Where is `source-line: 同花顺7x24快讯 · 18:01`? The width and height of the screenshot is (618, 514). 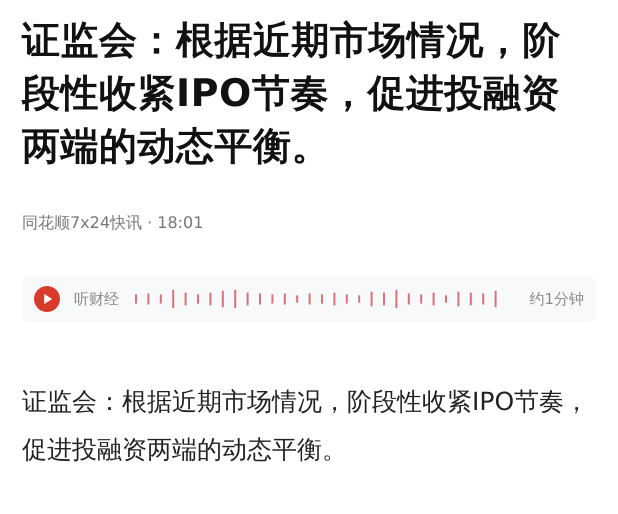
source-line: 同花顺7x24快讯 · 18:01 is located at coordinates (113, 223).